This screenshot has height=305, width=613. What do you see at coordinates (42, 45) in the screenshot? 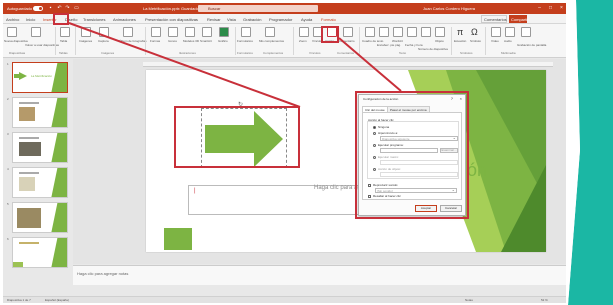
I see `reuse-slides-label: Volver a usar diapositivas` at bounding box center [42, 45].